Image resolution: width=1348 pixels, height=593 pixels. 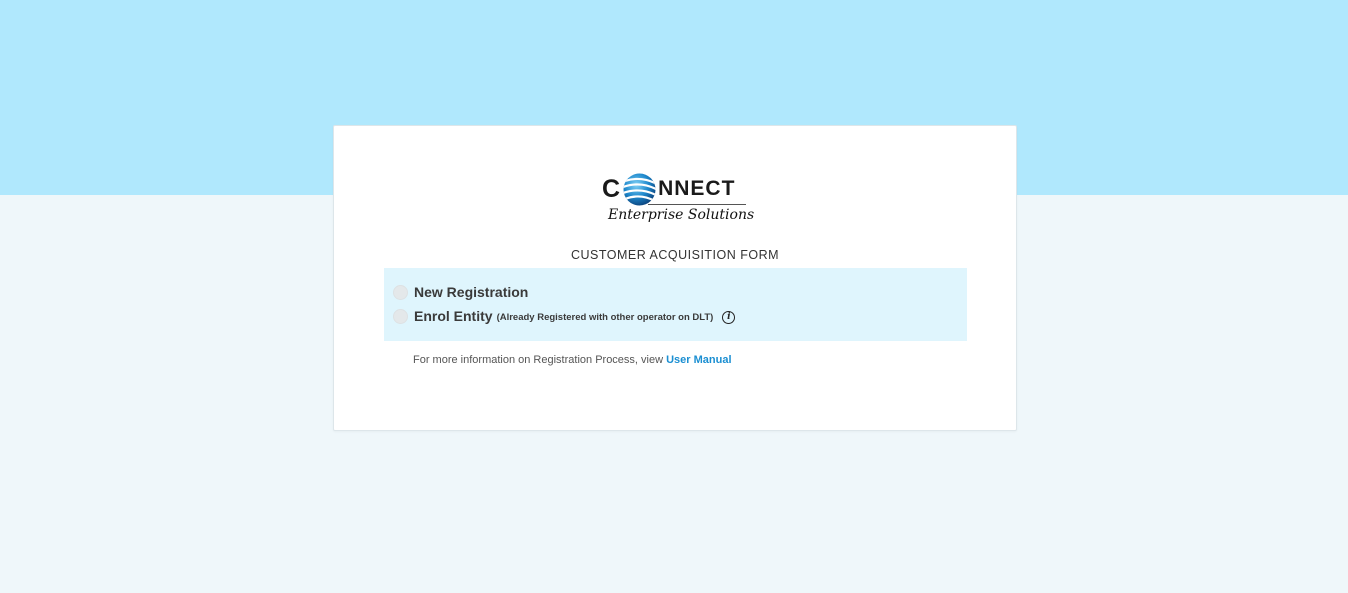 What do you see at coordinates (400, 316) in the screenshot?
I see `enrol-entity-radio` at bounding box center [400, 316].